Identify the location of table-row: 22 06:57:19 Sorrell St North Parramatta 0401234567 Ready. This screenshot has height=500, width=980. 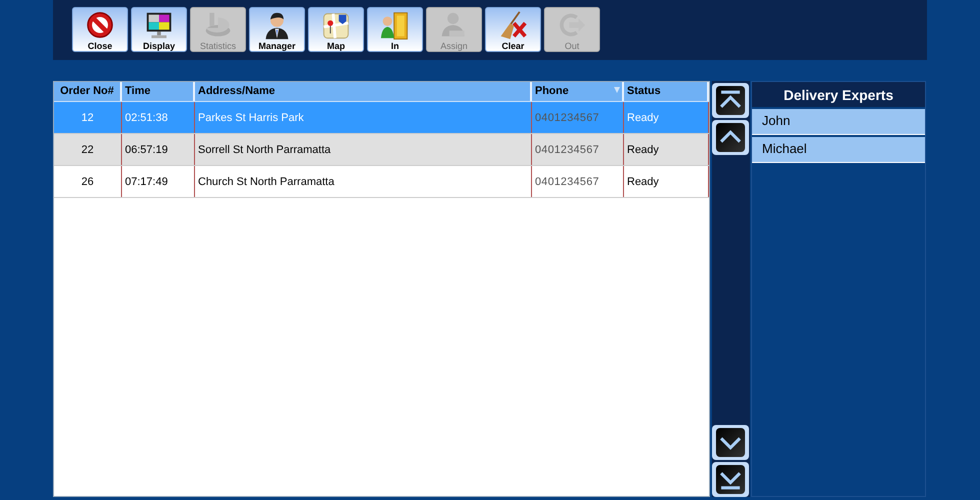
(381, 150).